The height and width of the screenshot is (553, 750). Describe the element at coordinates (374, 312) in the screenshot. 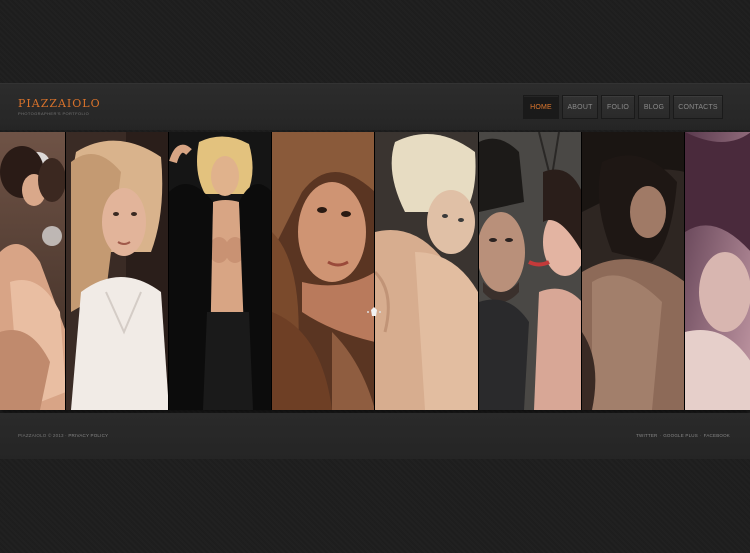

I see `slider-drag-handle-icon` at that location.